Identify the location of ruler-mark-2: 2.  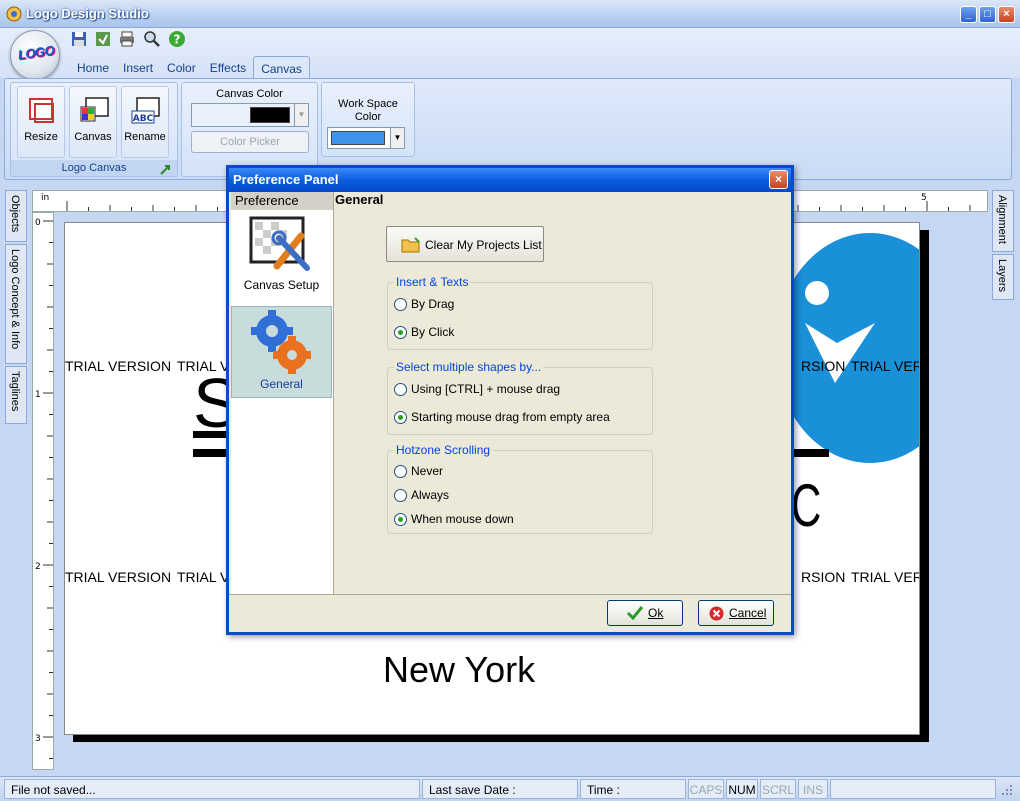
(38, 567).